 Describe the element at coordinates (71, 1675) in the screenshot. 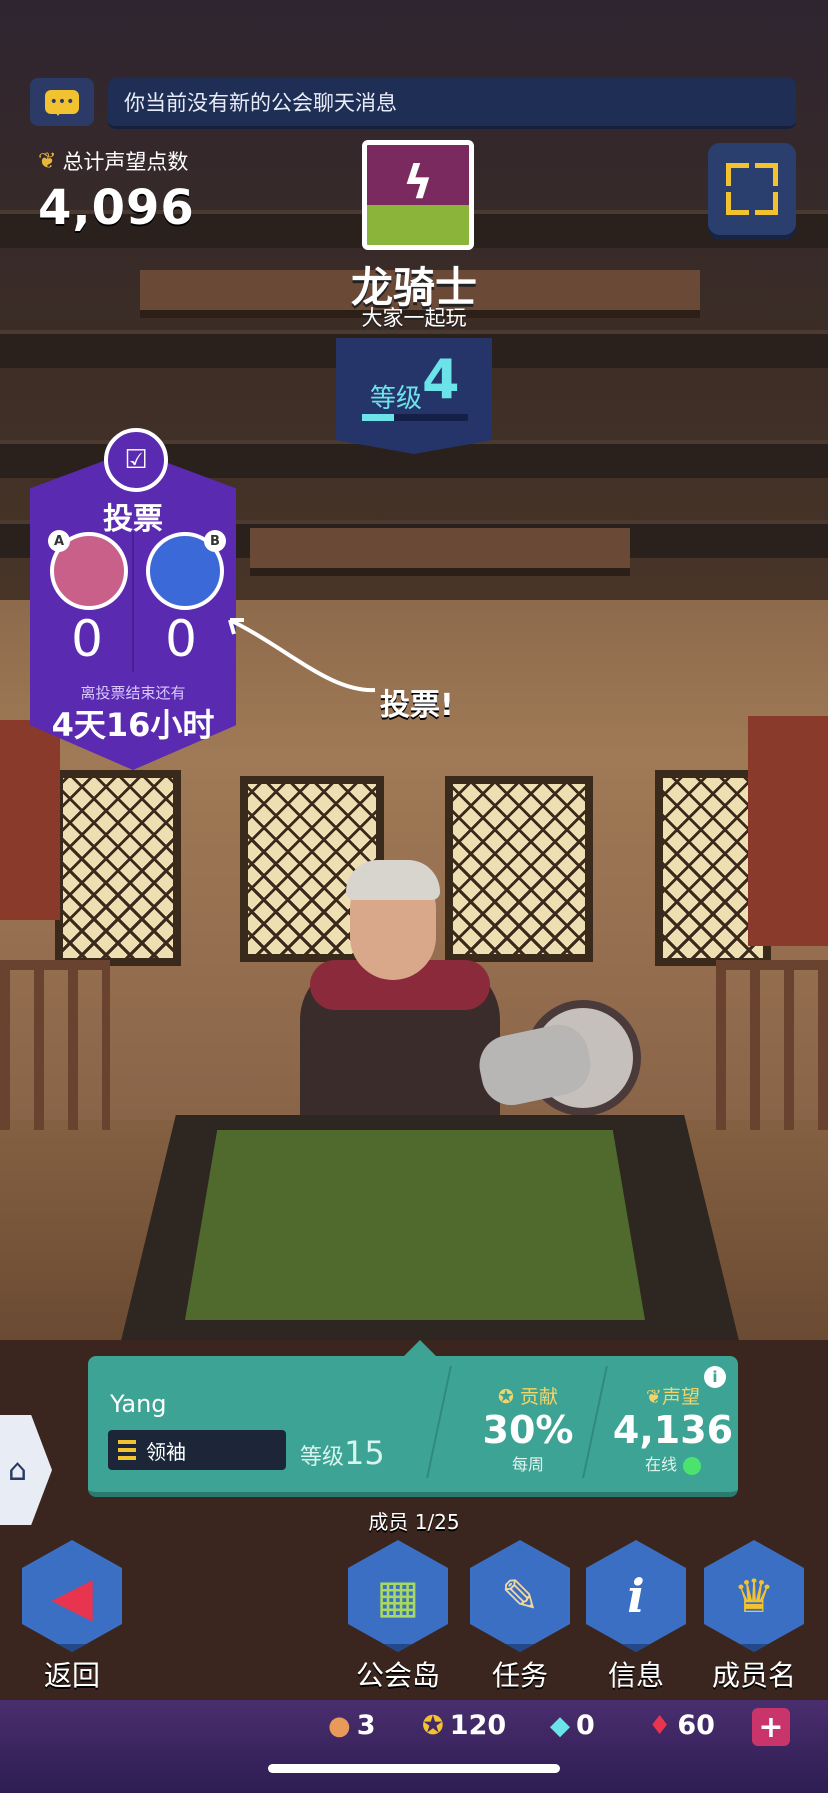

I see `back-label: 返回` at that location.